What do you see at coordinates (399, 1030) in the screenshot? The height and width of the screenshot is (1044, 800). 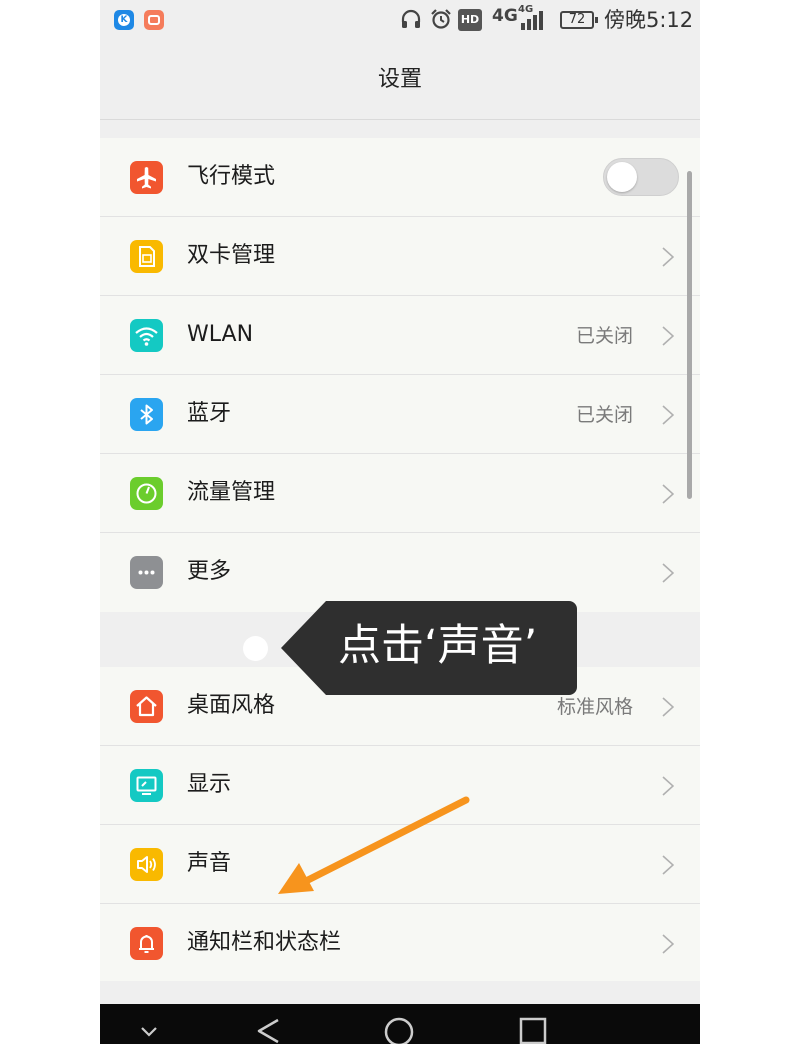 I see `home-button-icon` at bounding box center [399, 1030].